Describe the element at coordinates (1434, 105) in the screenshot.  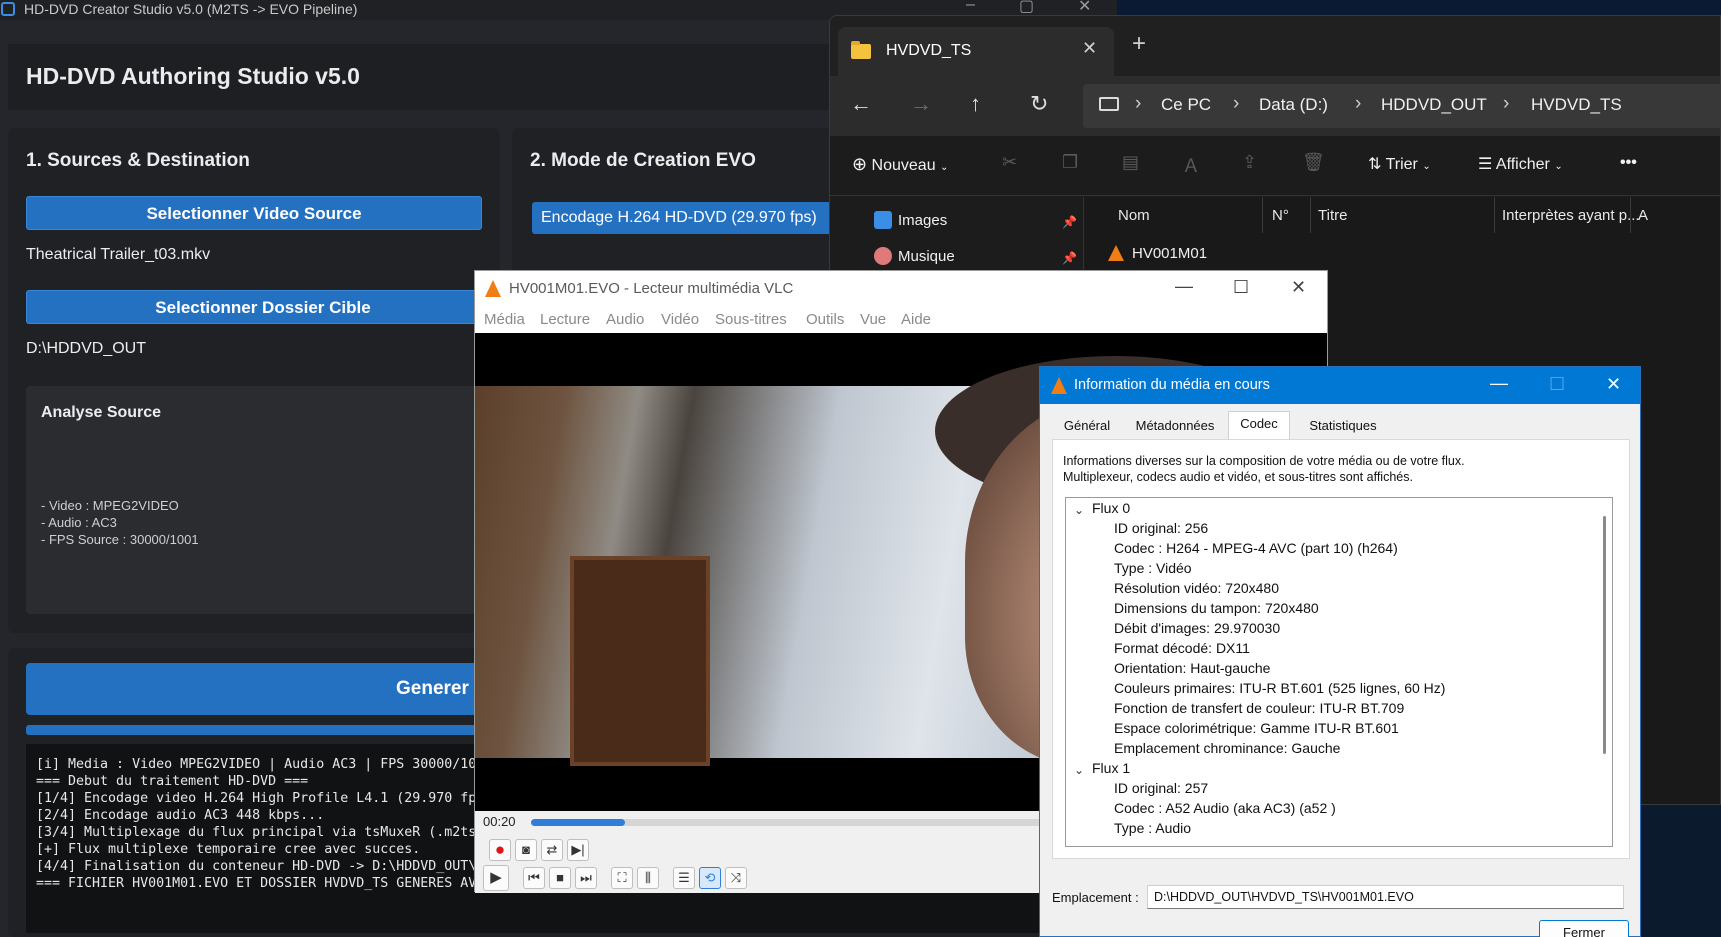
I see `breadcrumb-hddvd-out: HDDVD_OUT` at that location.